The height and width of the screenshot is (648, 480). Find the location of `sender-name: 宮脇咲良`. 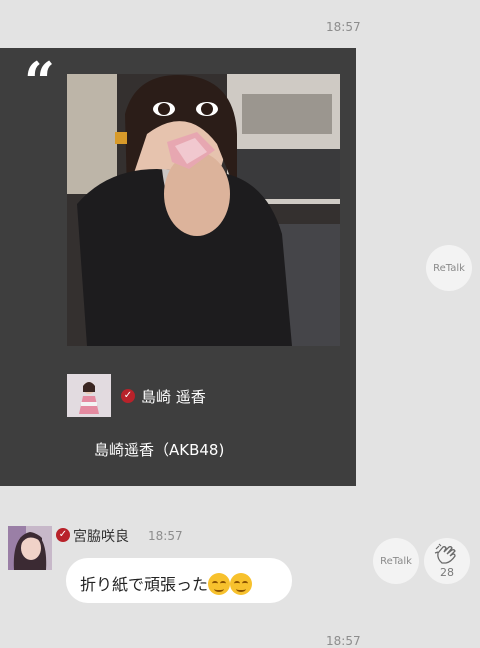

sender-name: 宮脇咲良 is located at coordinates (101, 536).